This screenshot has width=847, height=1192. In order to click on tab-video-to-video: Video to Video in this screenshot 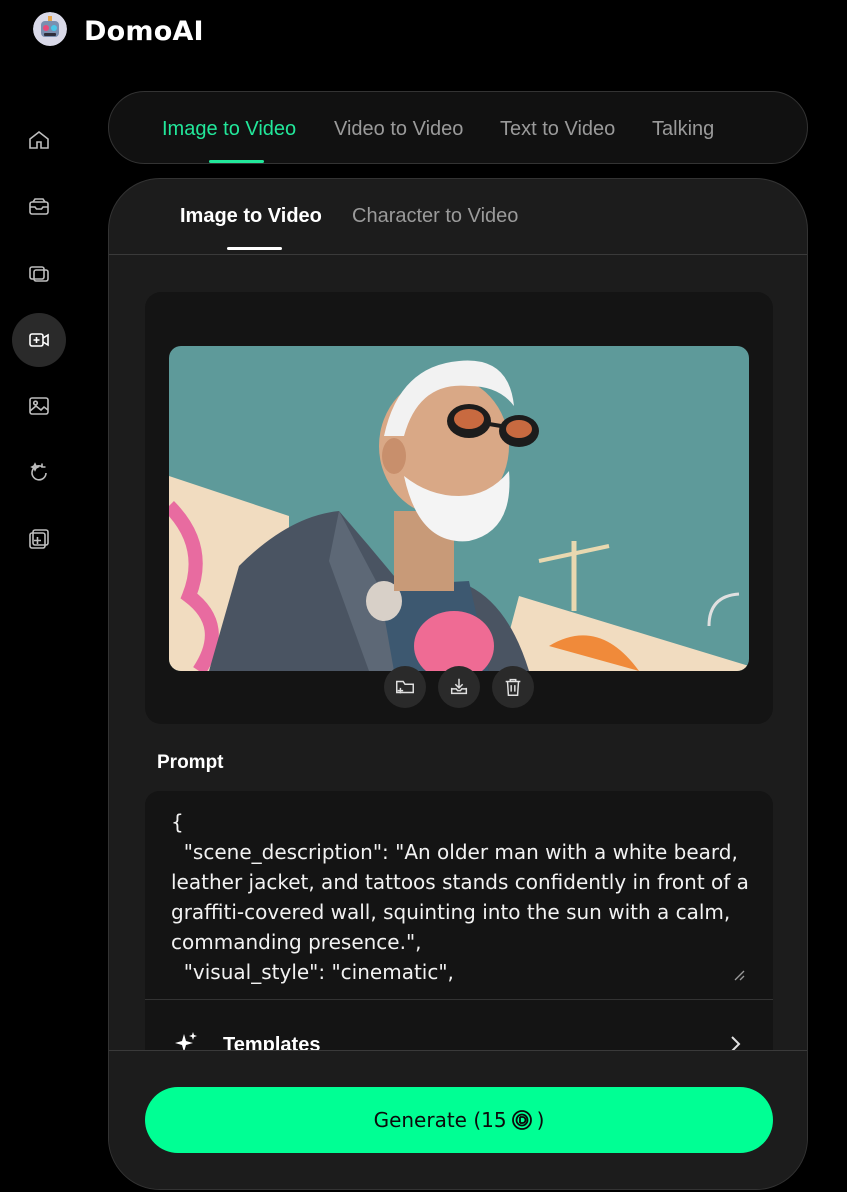, I will do `click(398, 129)`.